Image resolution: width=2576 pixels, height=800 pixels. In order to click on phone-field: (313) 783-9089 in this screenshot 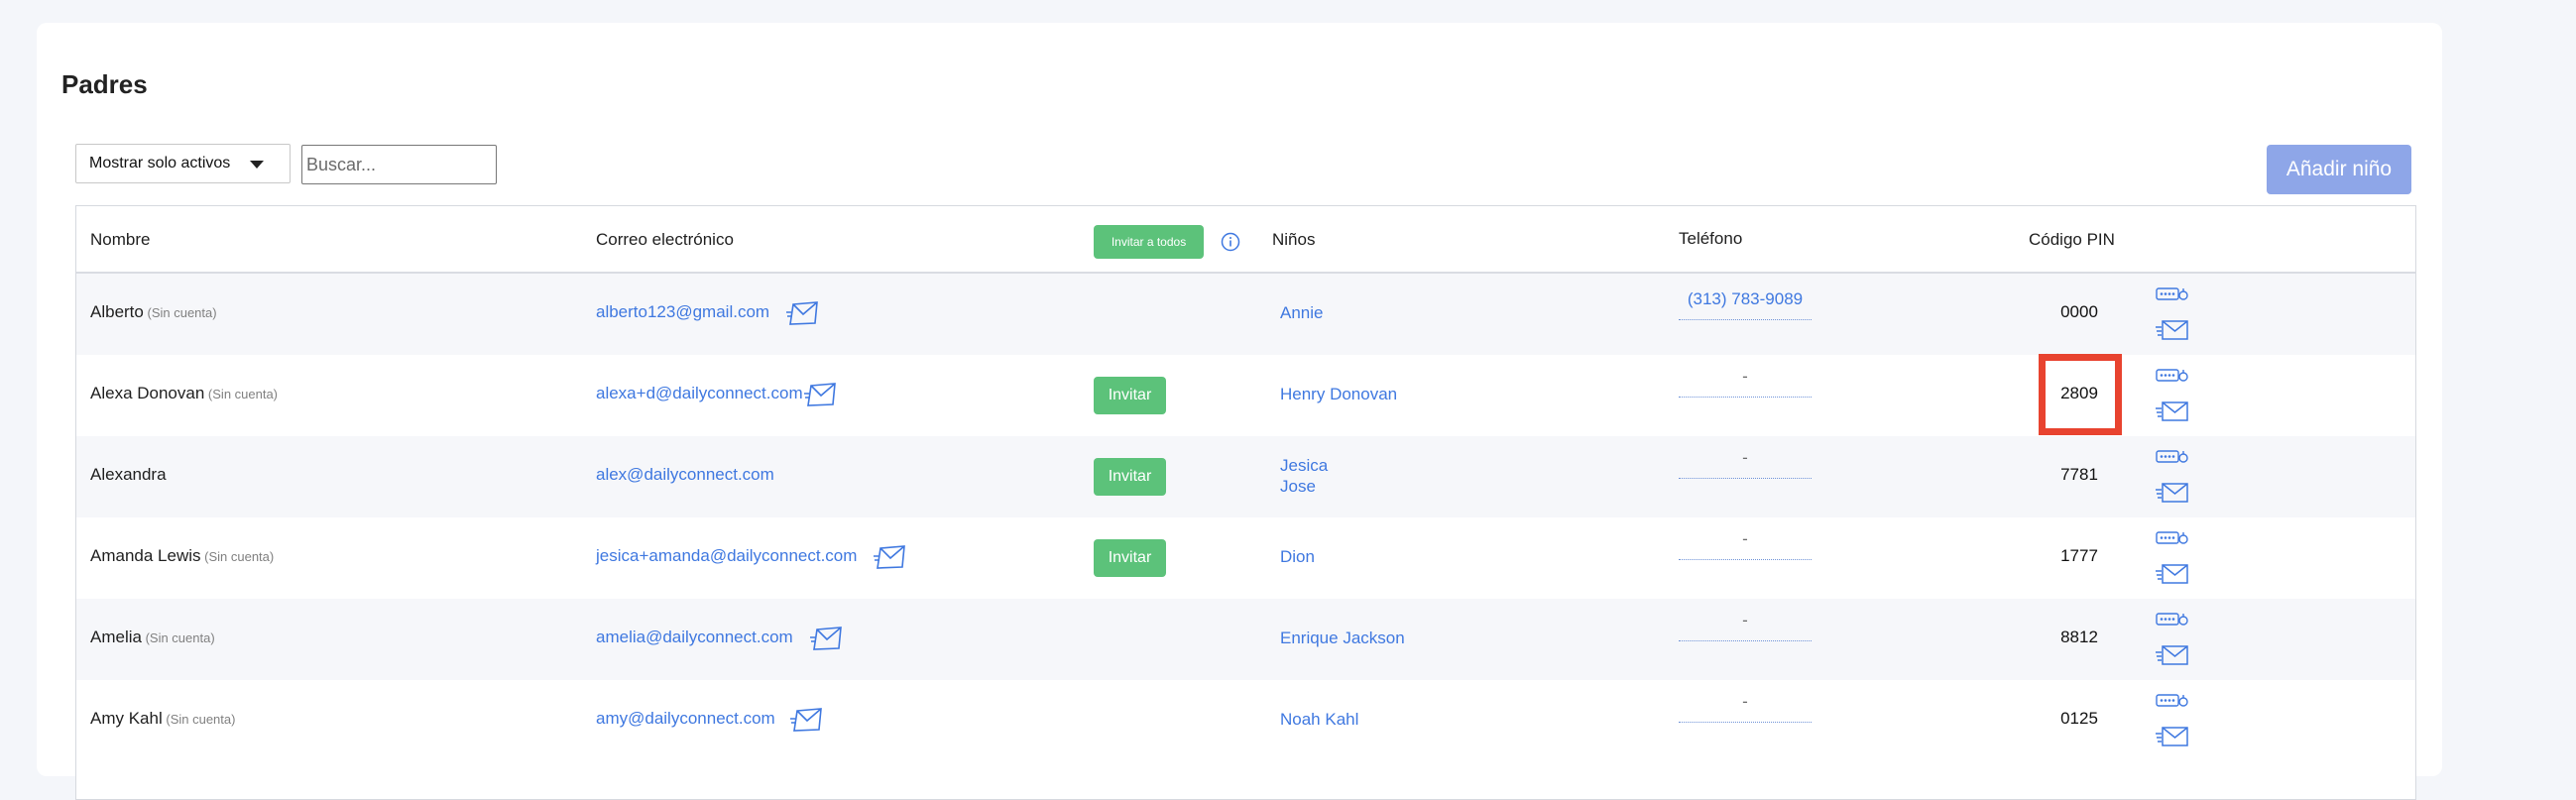, I will do `click(1745, 304)`.